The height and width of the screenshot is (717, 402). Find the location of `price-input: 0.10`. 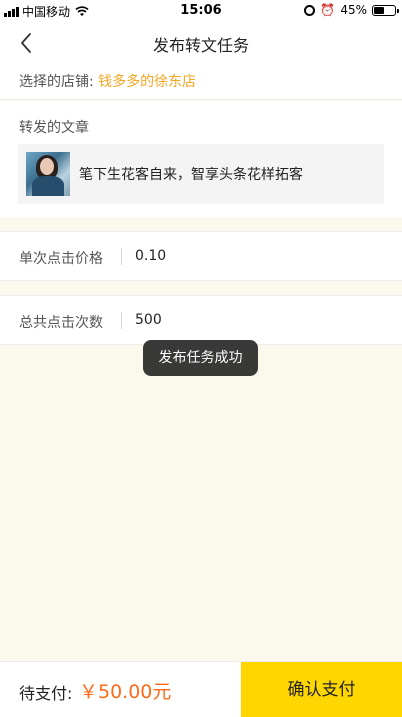

price-input: 0.10 is located at coordinates (150, 256).